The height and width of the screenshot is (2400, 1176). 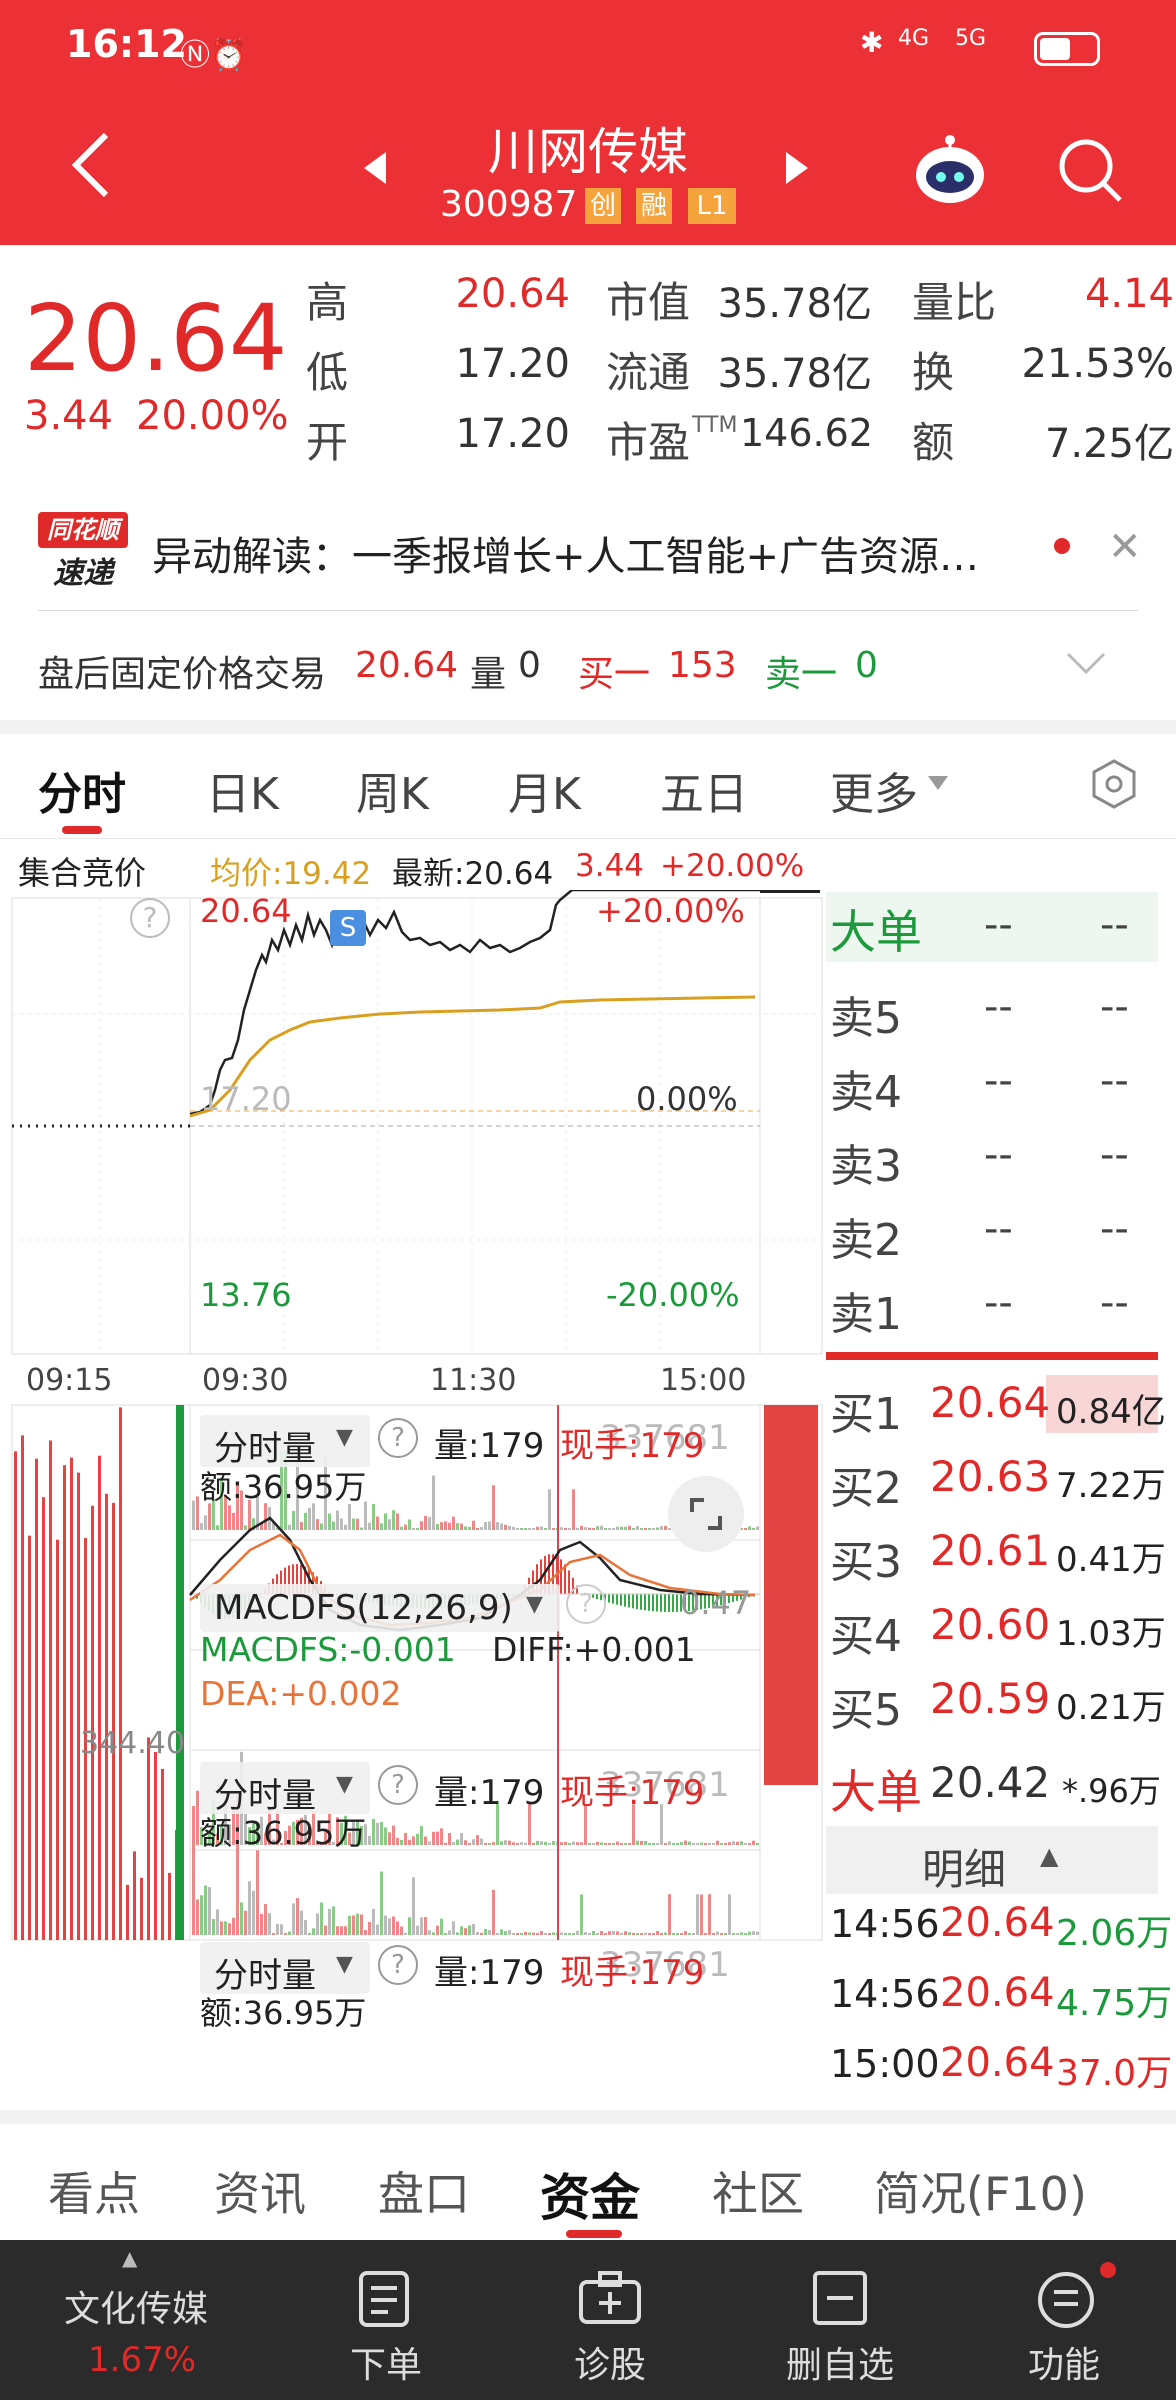 I want to click on nfc-icon: Ⓝ⏰, so click(x=214, y=55).